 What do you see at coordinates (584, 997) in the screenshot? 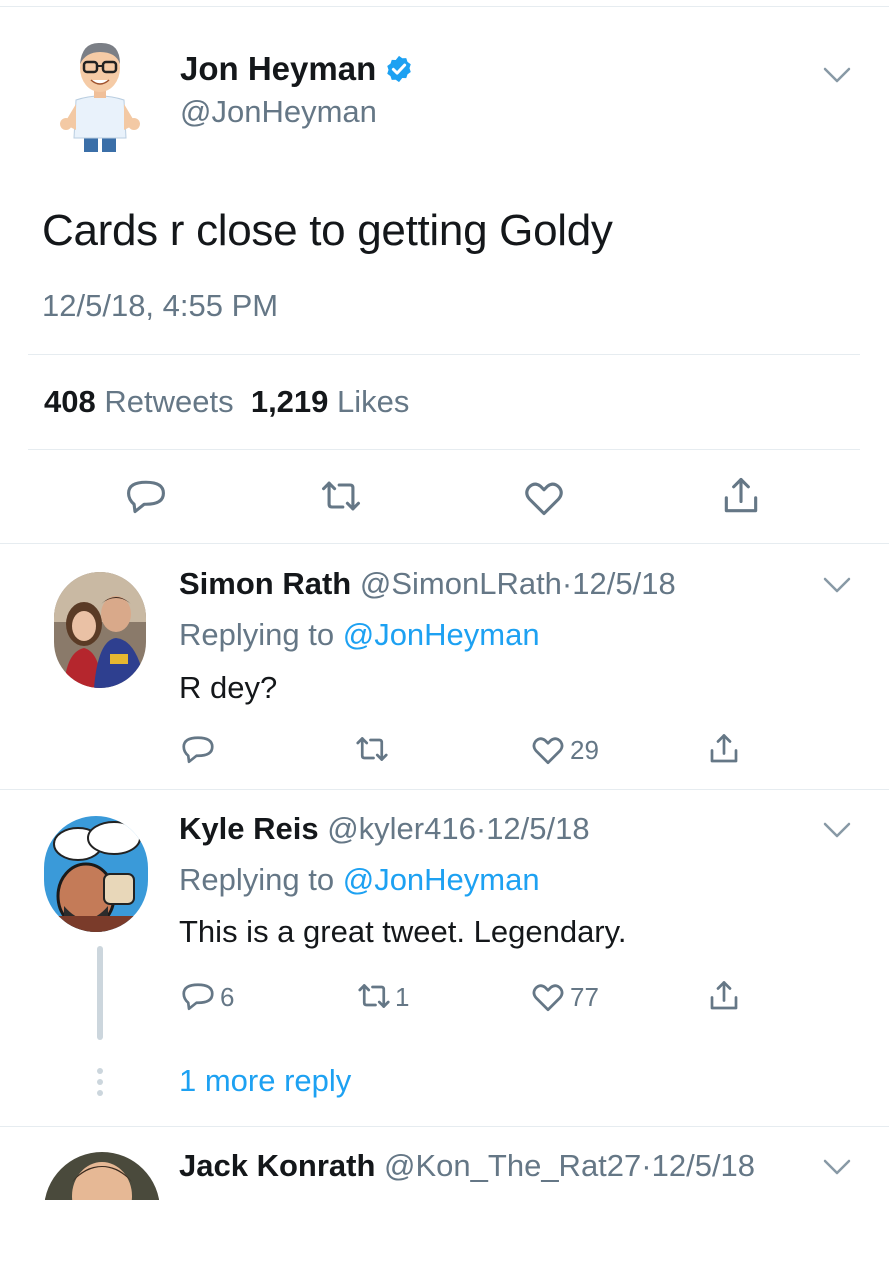
I see `like-count: 77` at bounding box center [584, 997].